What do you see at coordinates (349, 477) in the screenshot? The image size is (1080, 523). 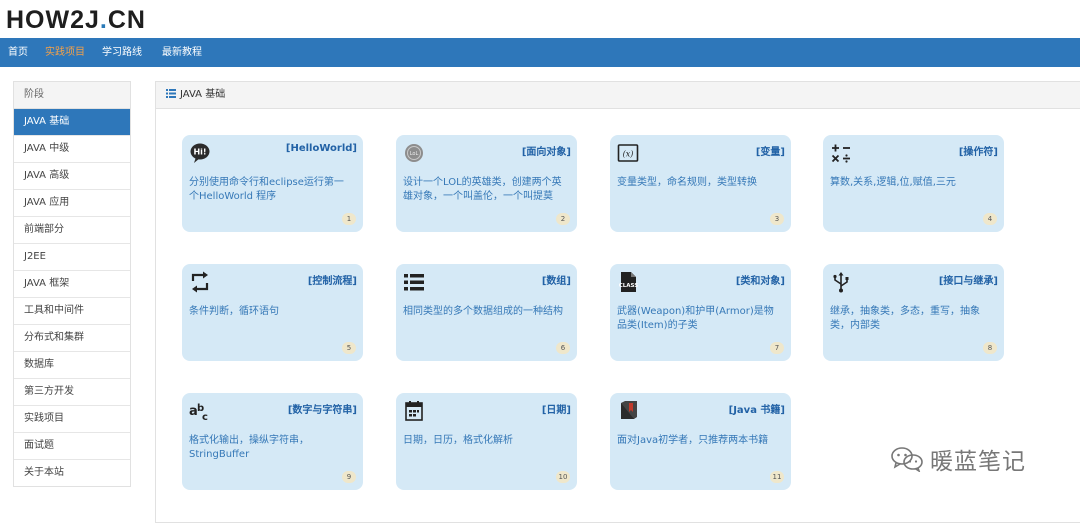 I see `card-number-badge: 9` at bounding box center [349, 477].